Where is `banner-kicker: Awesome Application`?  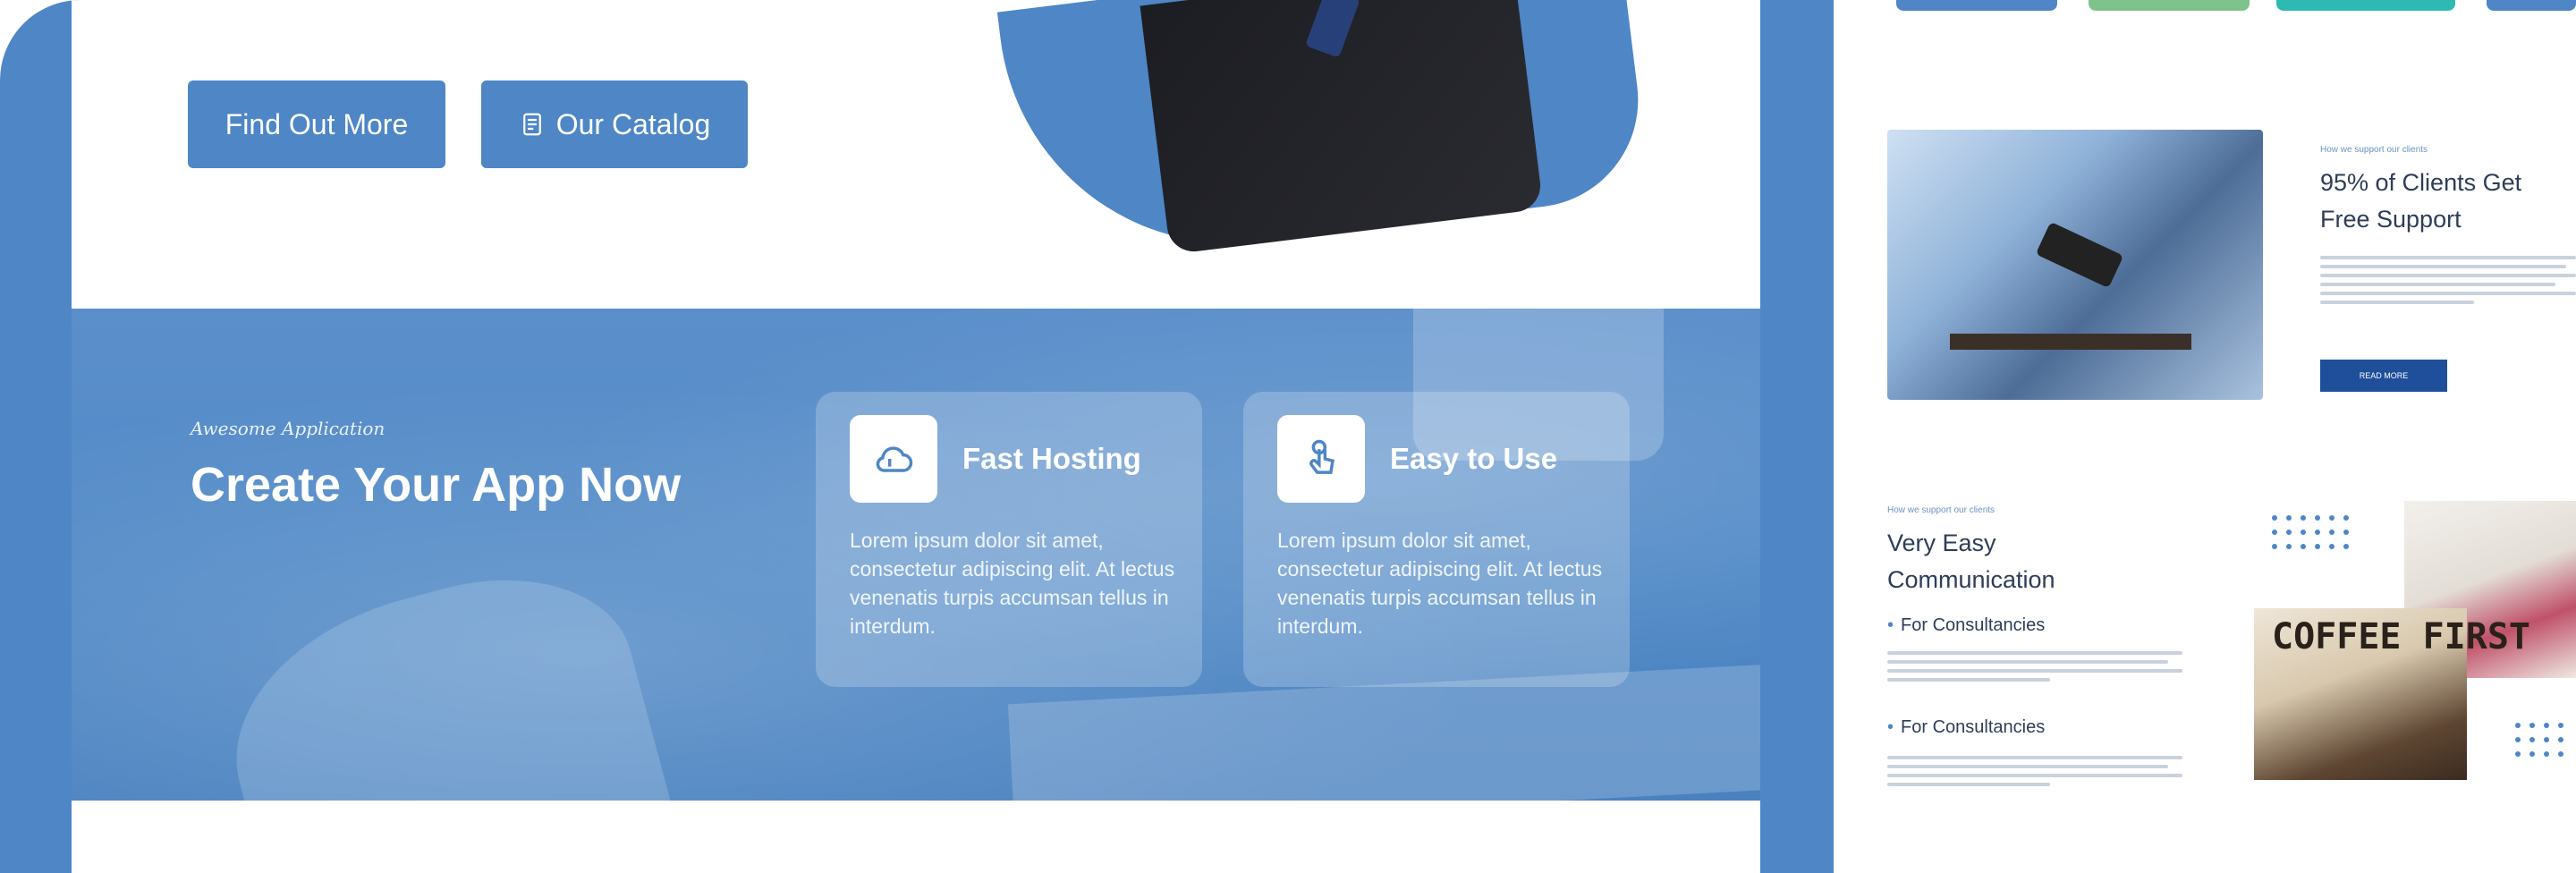
banner-kicker: Awesome Application is located at coordinates (288, 428).